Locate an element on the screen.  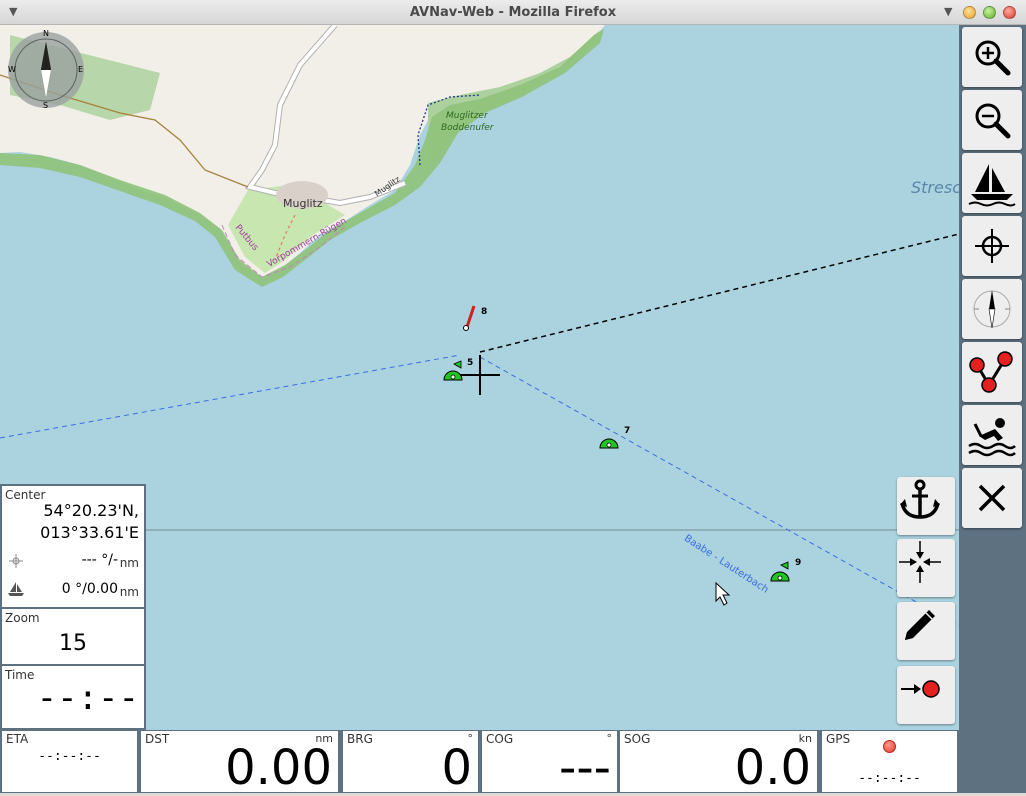
center-button is located at coordinates (926, 568).